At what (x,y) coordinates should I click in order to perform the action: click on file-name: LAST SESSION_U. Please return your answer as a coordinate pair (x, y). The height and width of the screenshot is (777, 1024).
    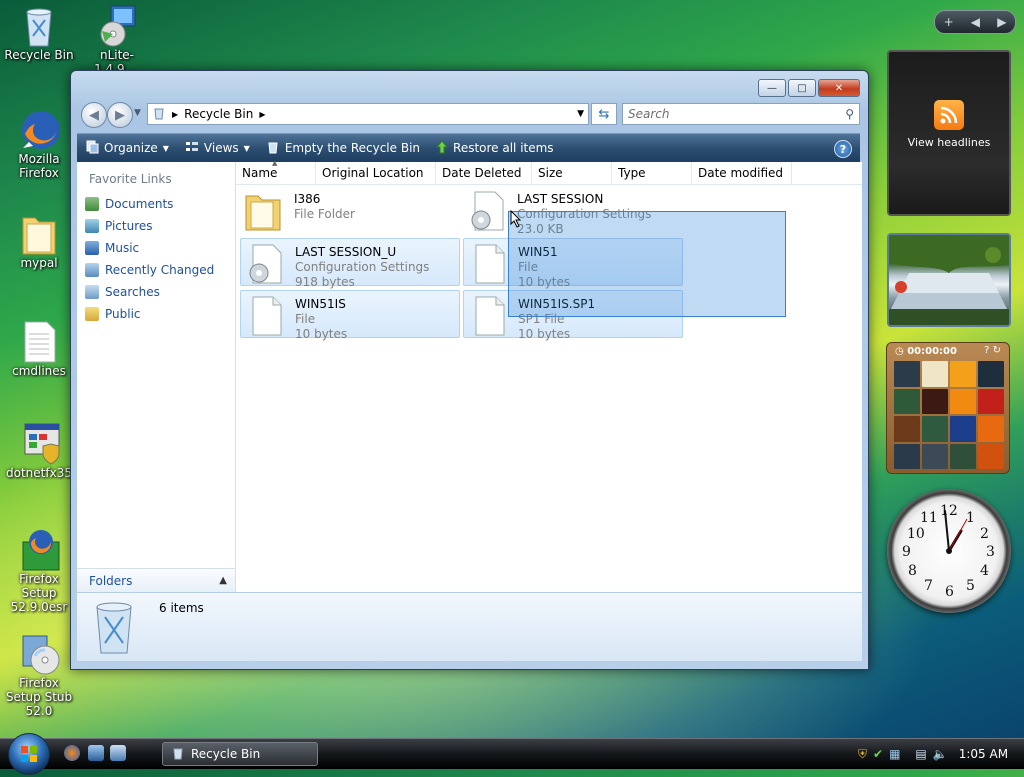
    Looking at the image, I should click on (346, 252).